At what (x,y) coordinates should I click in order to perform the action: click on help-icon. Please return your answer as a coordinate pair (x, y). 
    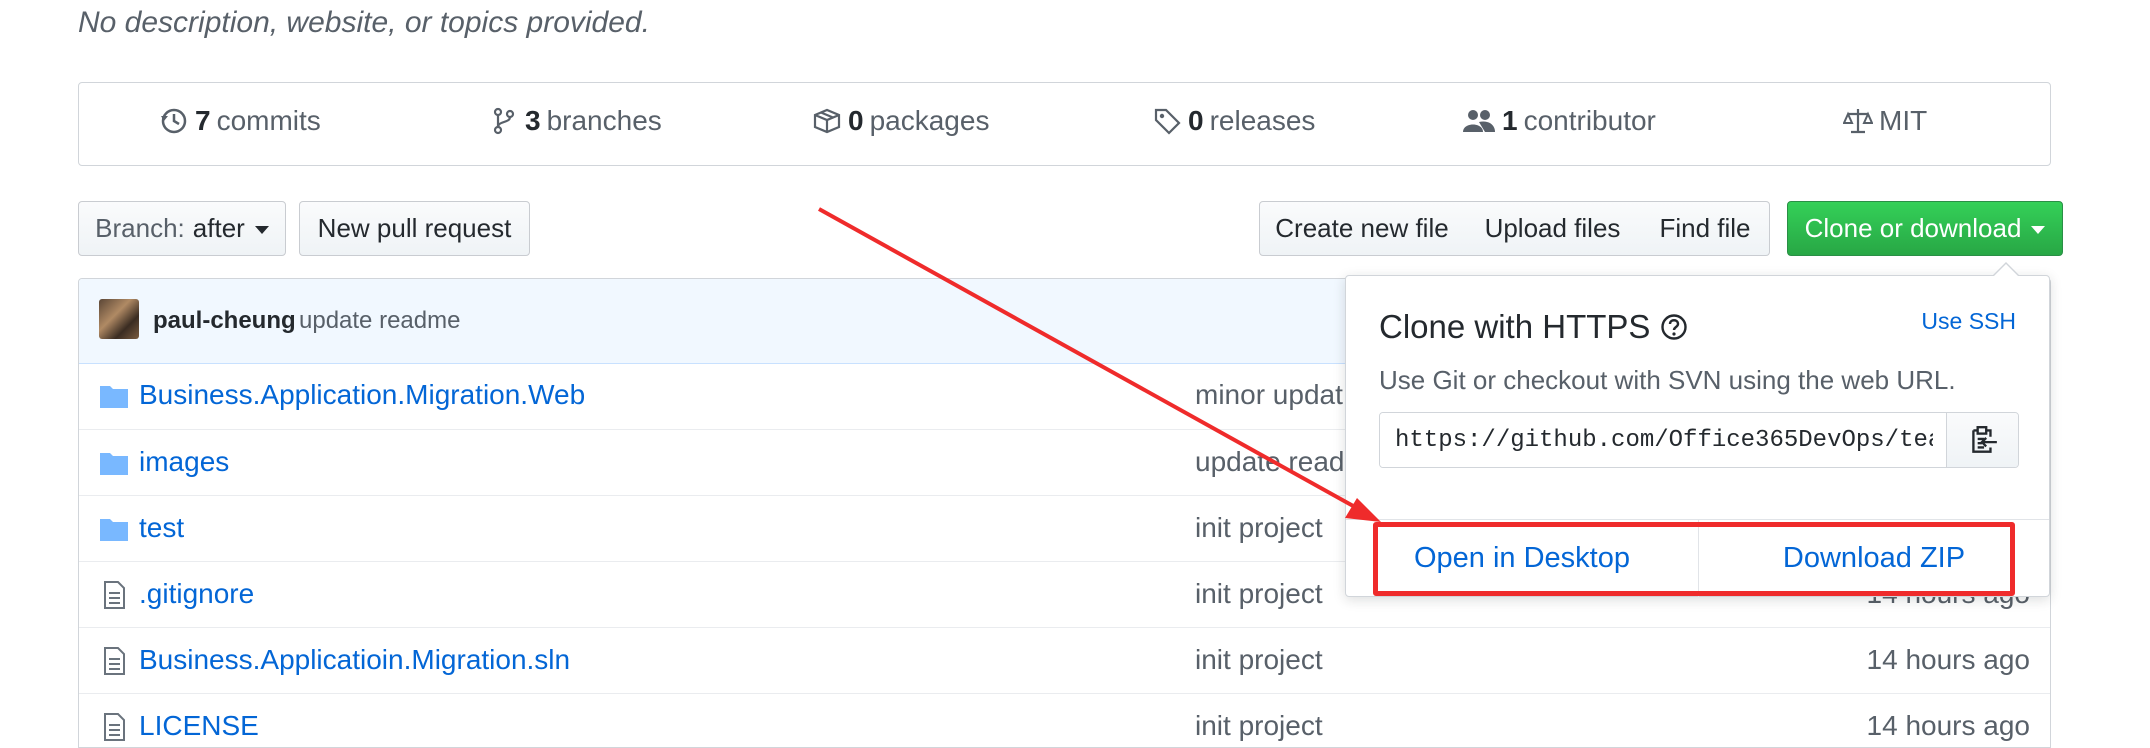
    Looking at the image, I should click on (1674, 327).